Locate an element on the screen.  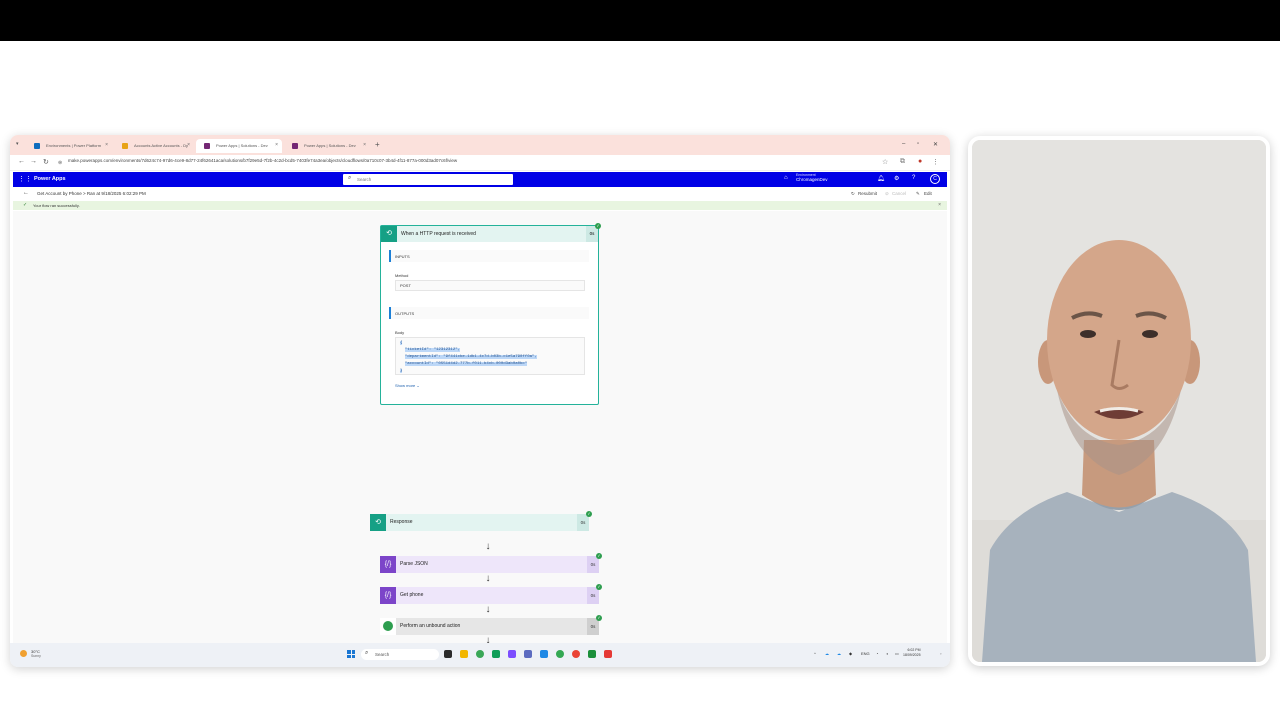
search-icon: ⌕ is located at coordinates (350, 178).